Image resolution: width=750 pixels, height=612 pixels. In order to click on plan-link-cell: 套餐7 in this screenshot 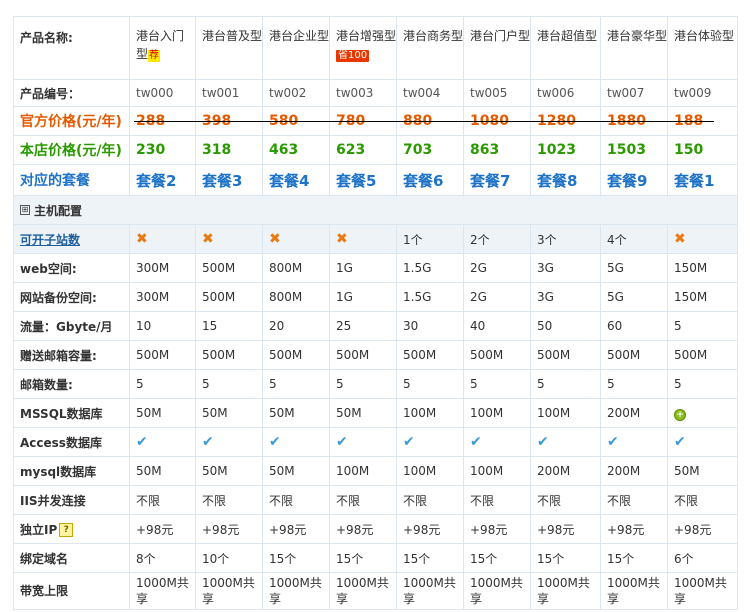, I will do `click(497, 180)`.